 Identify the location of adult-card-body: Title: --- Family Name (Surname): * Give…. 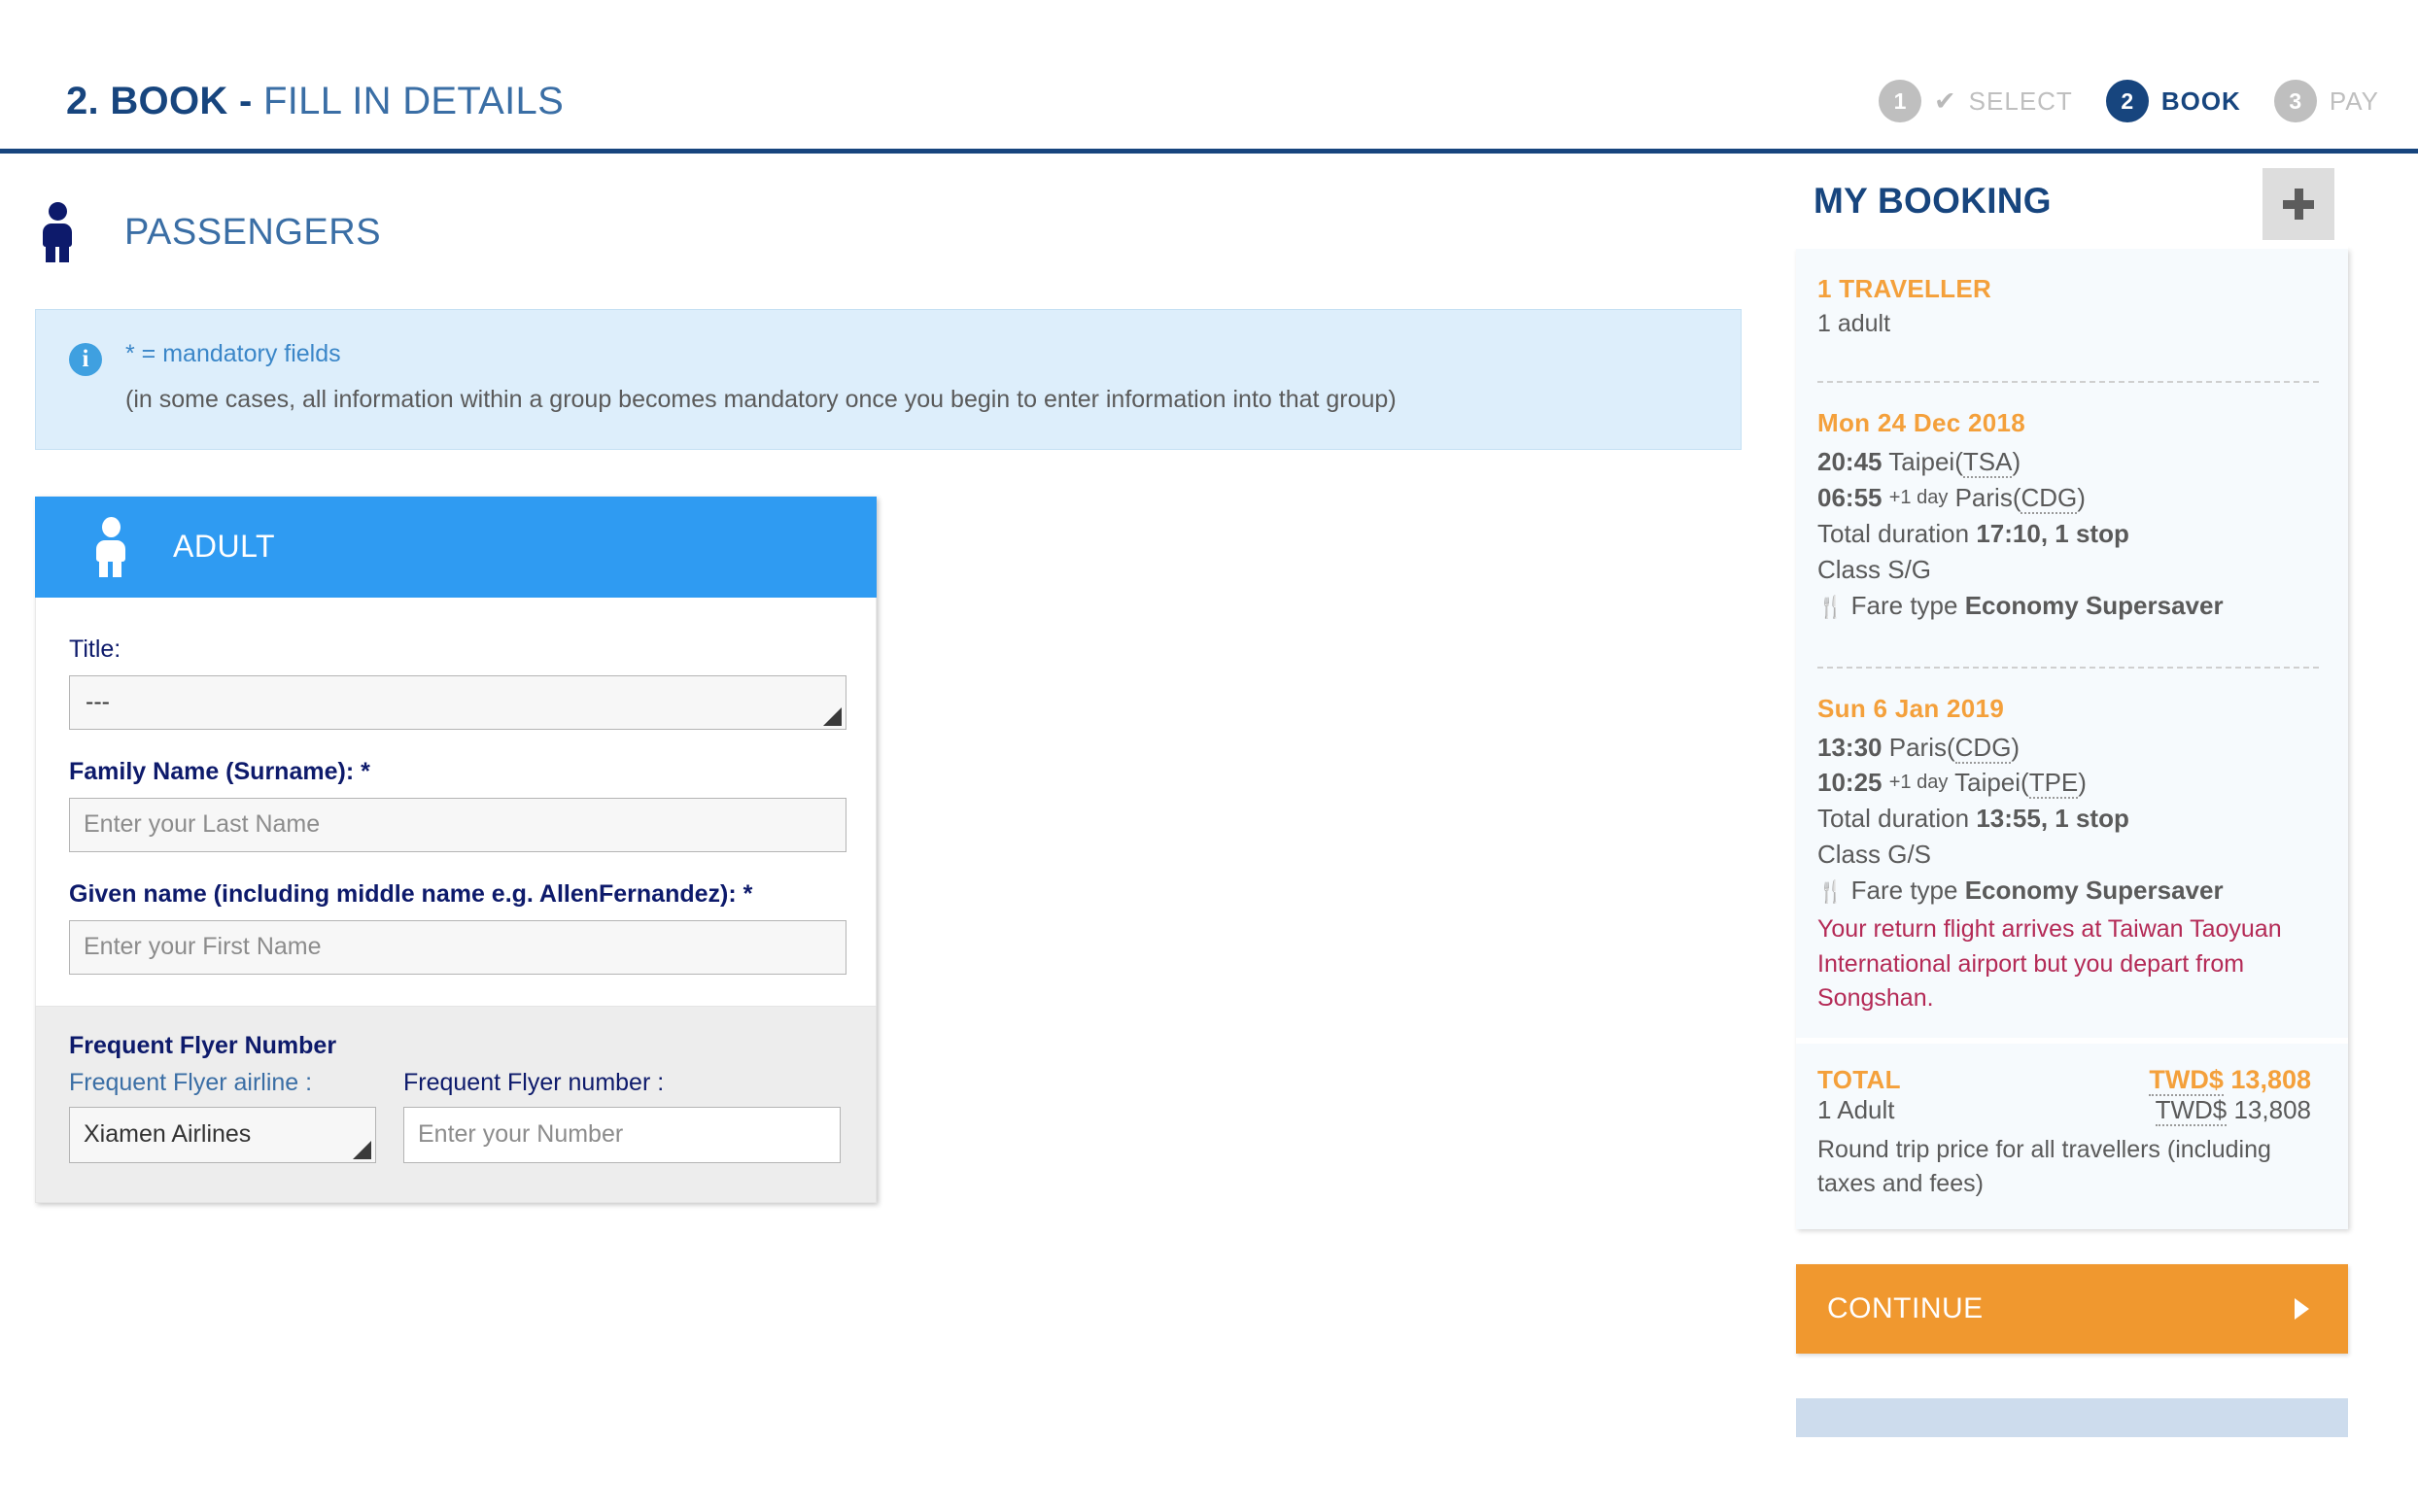
(456, 801).